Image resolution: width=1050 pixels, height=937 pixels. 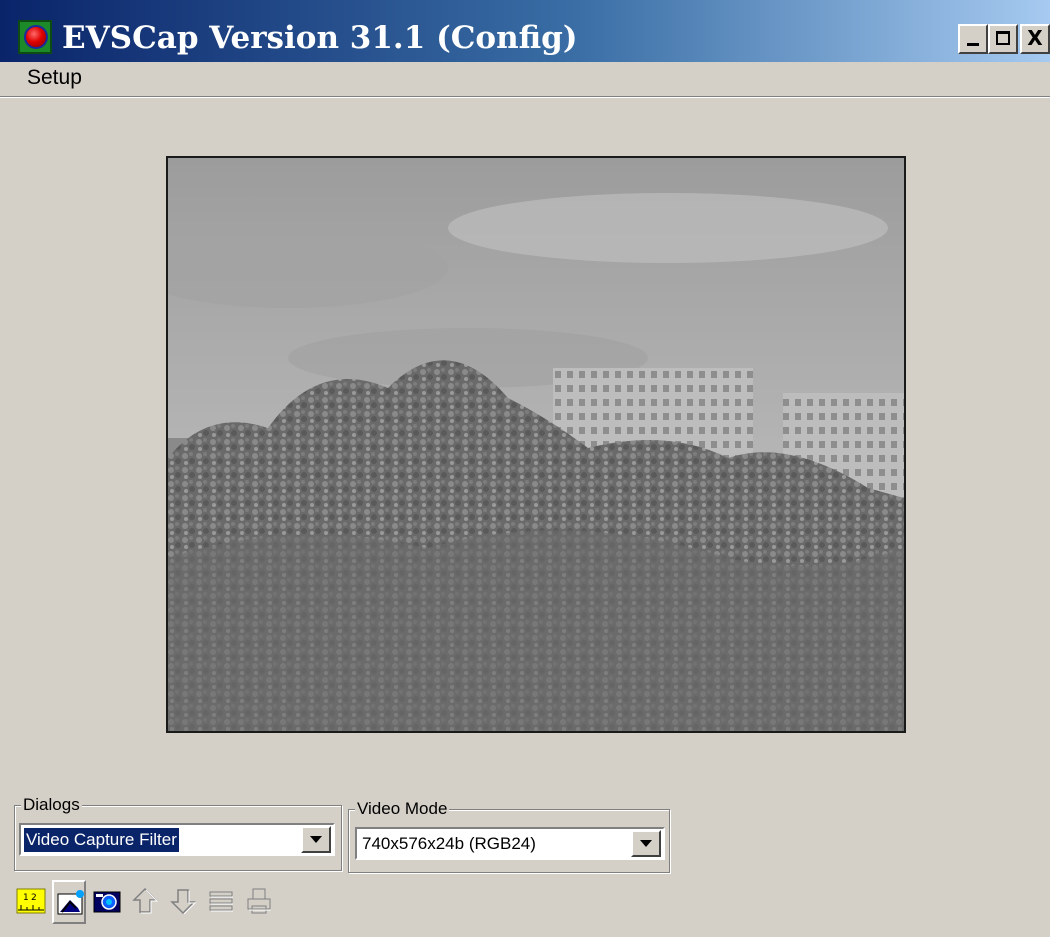 I want to click on upload-button, so click(x=145, y=902).